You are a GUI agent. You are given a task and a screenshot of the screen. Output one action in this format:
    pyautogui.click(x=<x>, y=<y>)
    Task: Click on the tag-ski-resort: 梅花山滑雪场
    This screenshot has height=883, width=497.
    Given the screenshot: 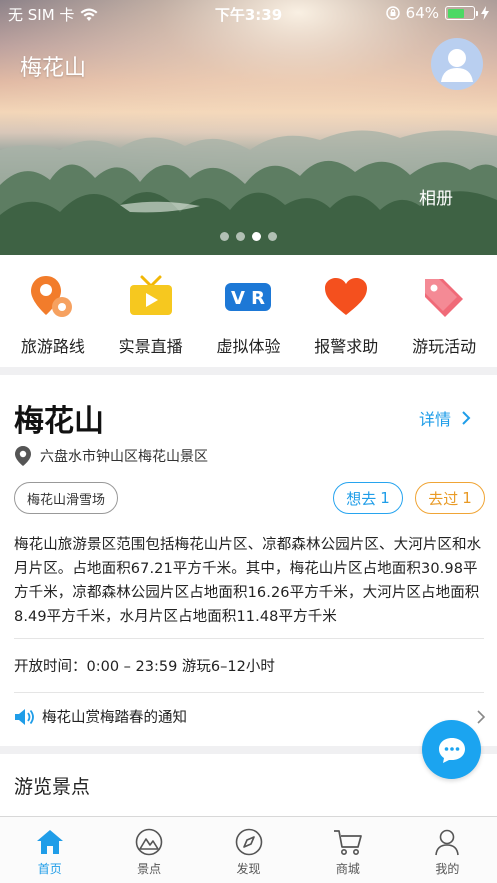 What is the action you would take?
    pyautogui.click(x=66, y=498)
    